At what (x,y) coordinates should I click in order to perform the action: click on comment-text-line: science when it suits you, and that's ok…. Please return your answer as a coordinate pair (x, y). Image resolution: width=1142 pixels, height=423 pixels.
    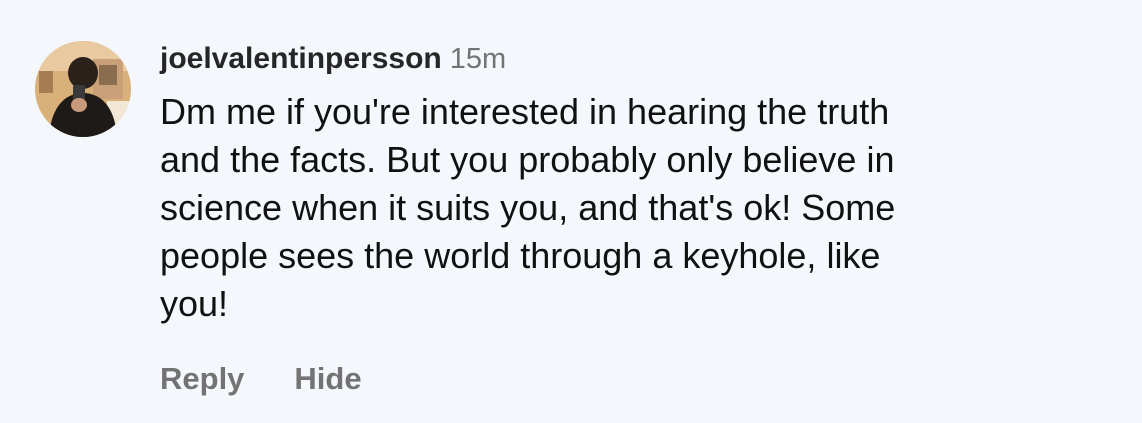
    Looking at the image, I should click on (528, 207).